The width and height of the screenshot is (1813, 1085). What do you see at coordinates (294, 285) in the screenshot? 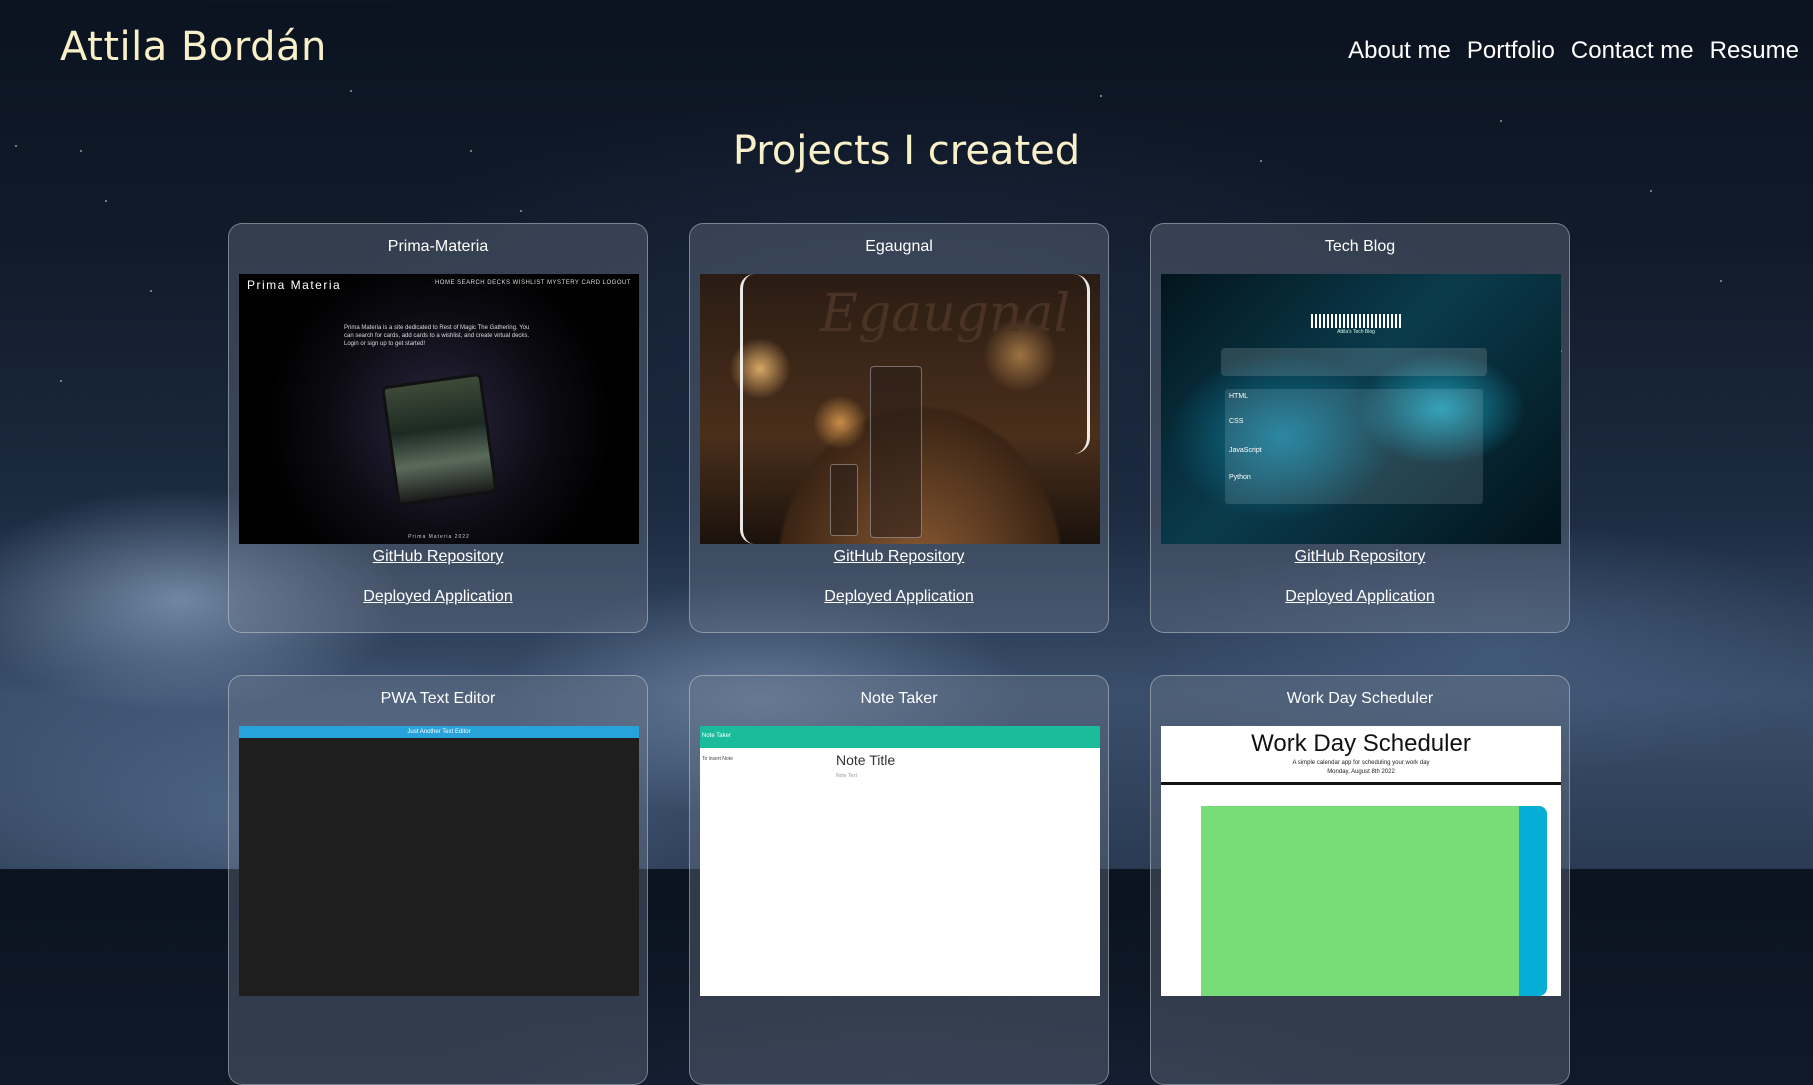
I see `thumb-site-name: Prima Materia` at bounding box center [294, 285].